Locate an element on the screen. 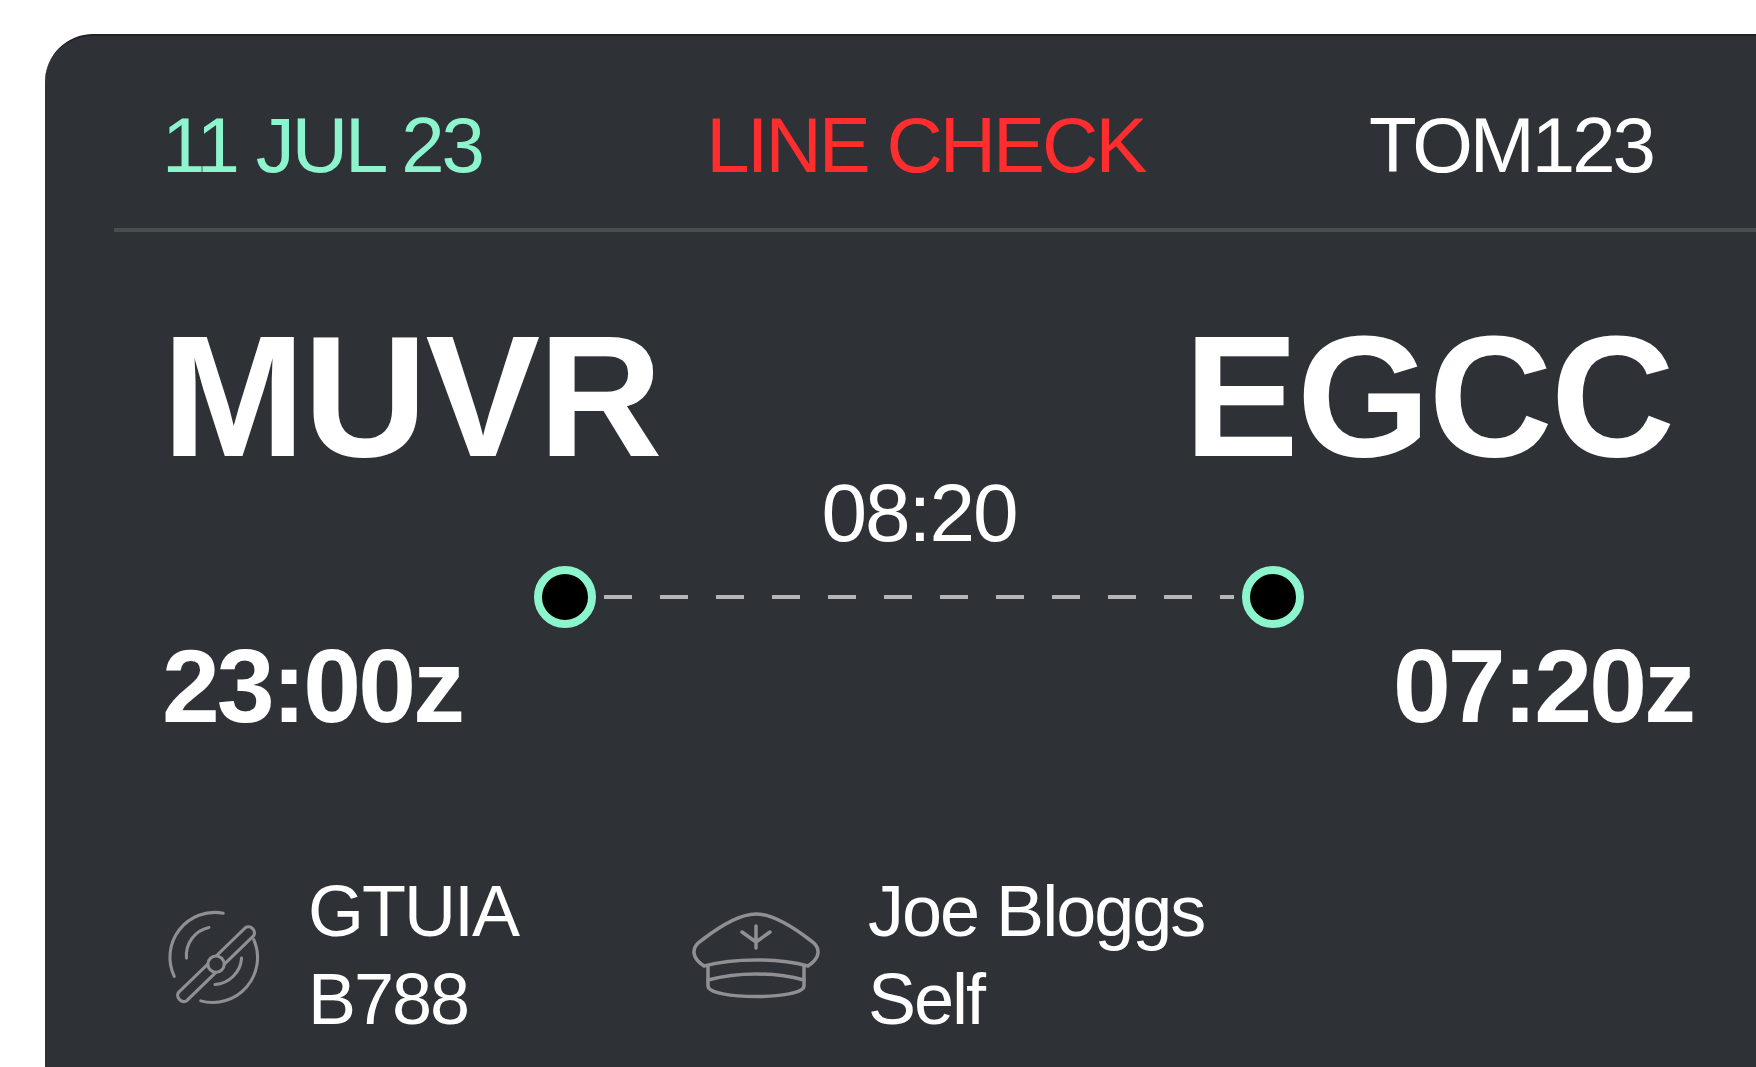 This screenshot has width=1756, height=1067. aircraft-registration: GTUIA is located at coordinates (413, 911).